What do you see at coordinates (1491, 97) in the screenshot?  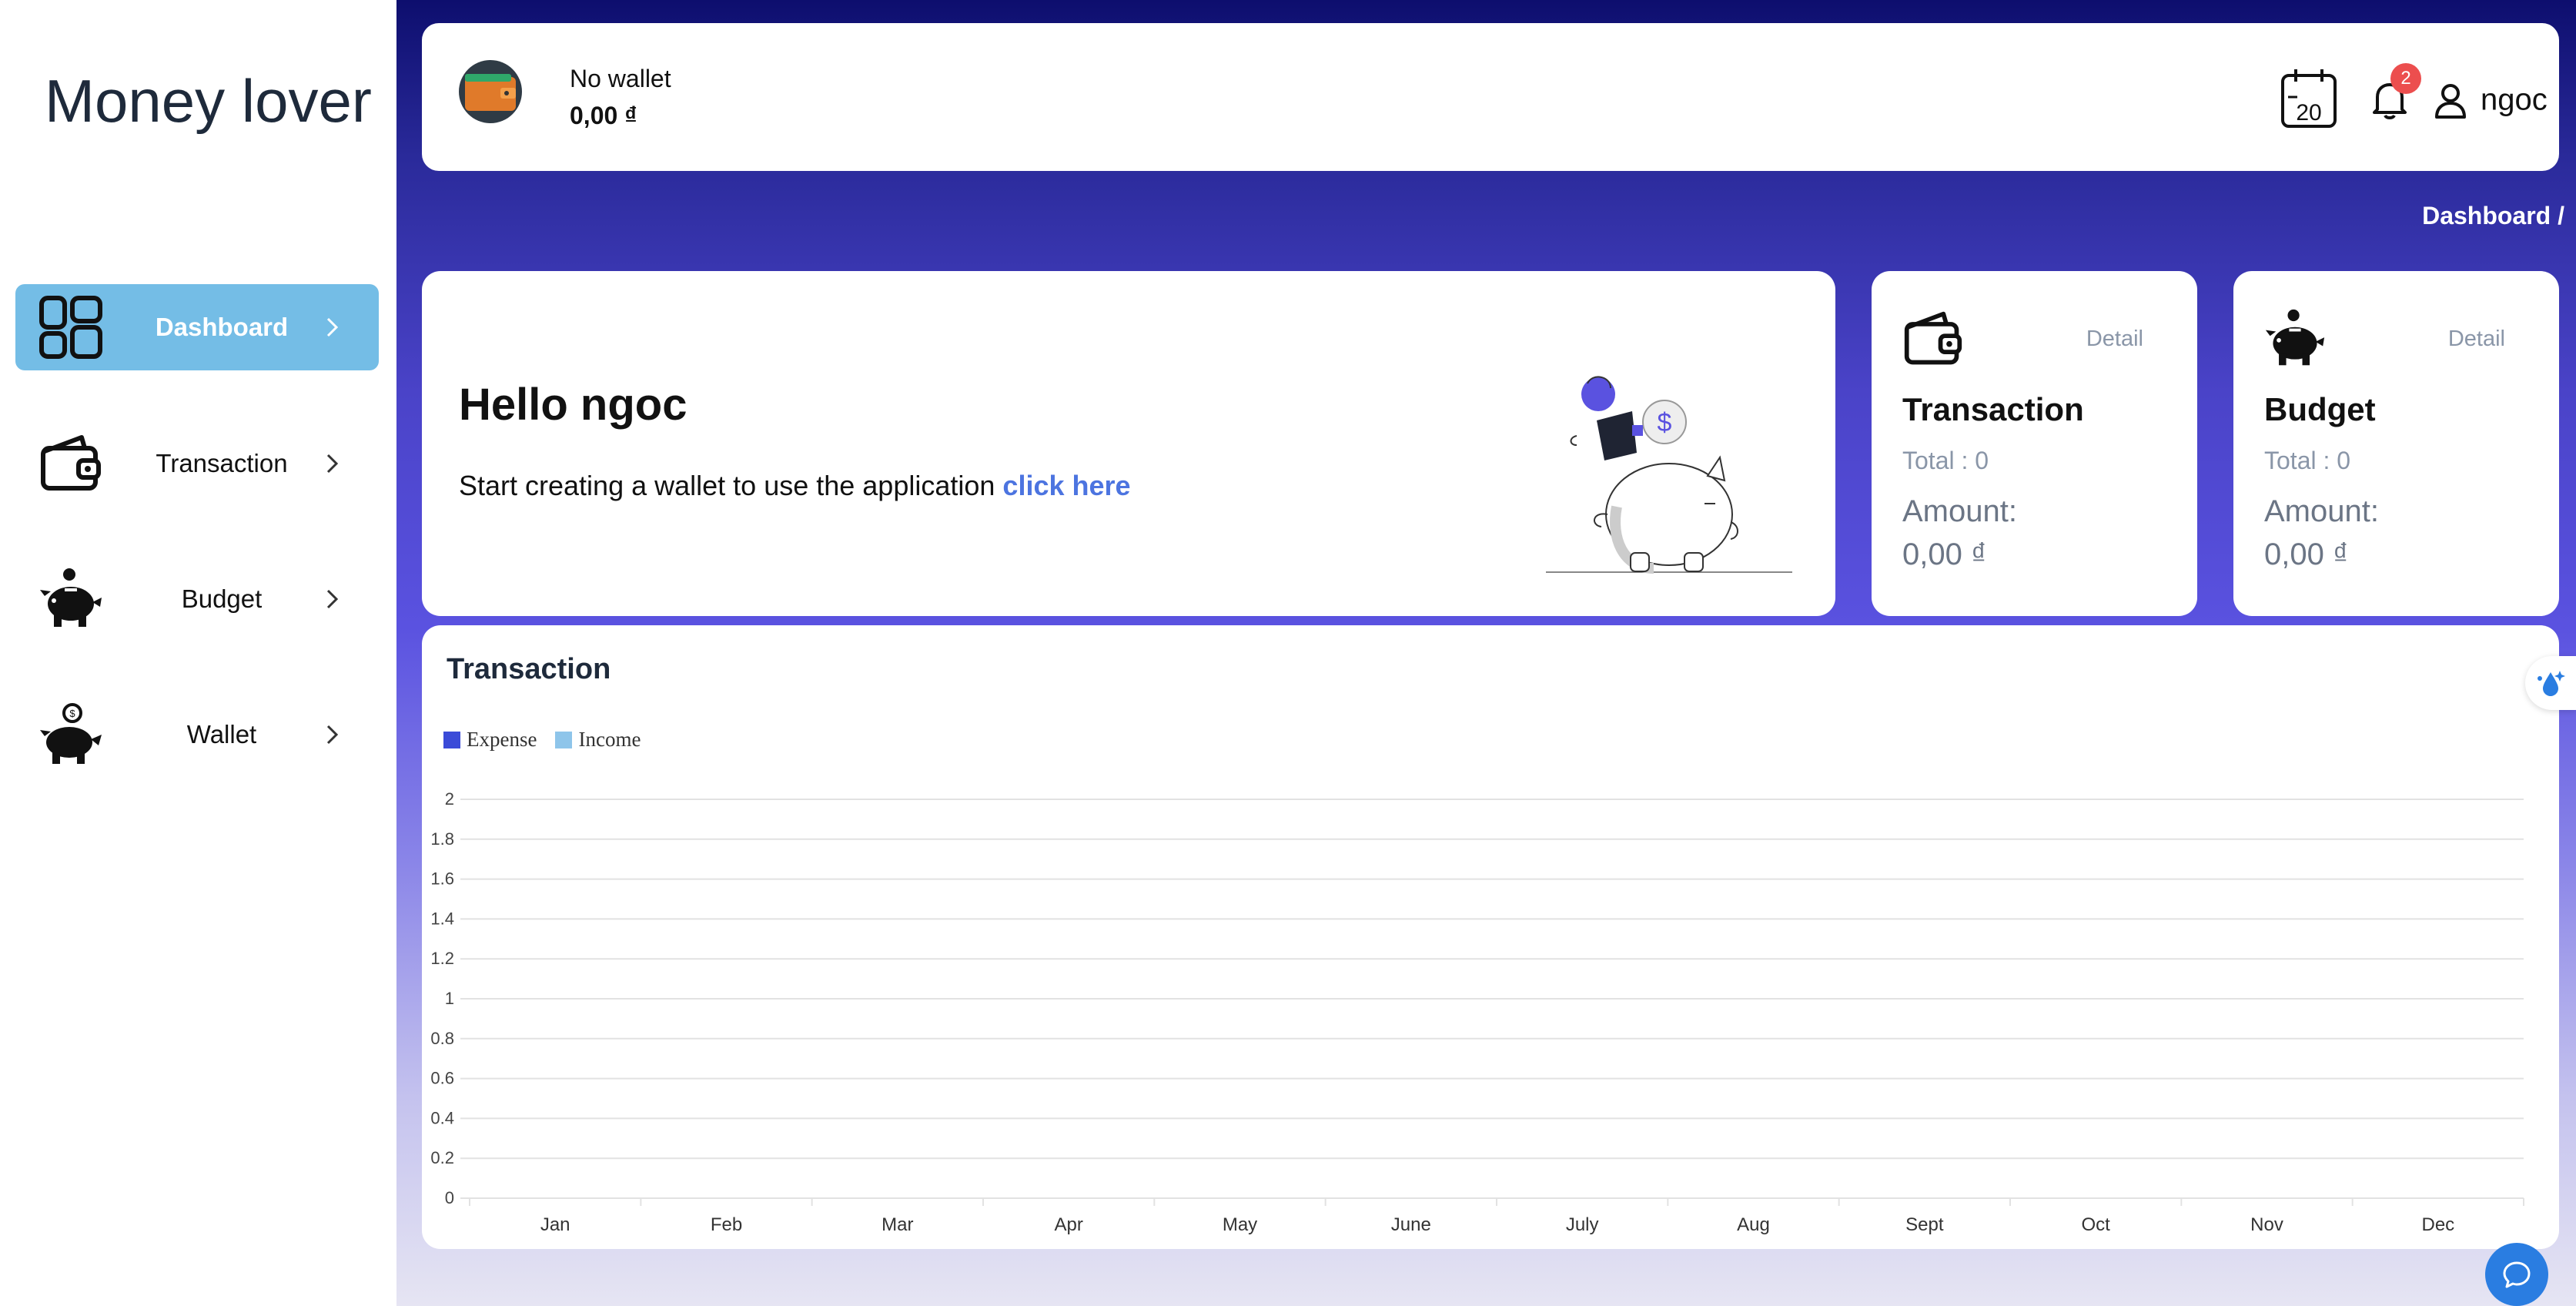 I see `top-bar: No wallet 0,00 ₫ 20 2 ngoc` at bounding box center [1491, 97].